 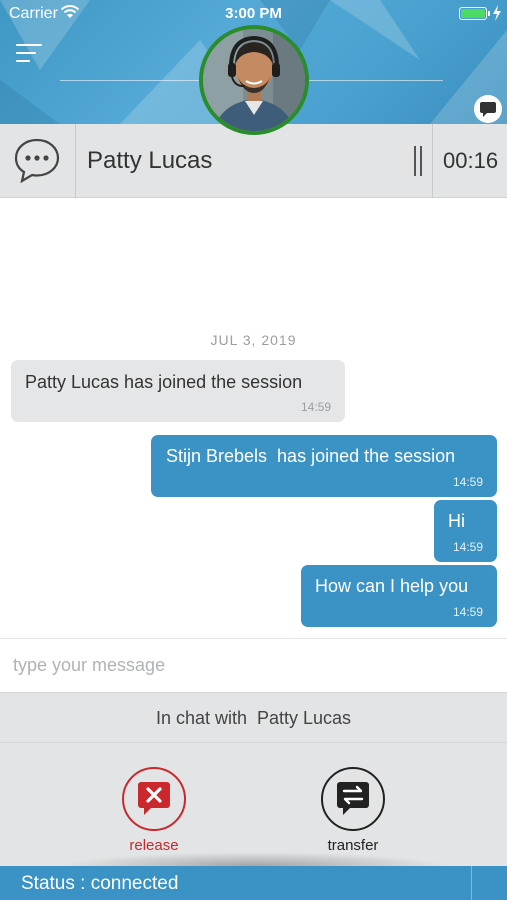 I want to click on message-composer, so click(x=253, y=665).